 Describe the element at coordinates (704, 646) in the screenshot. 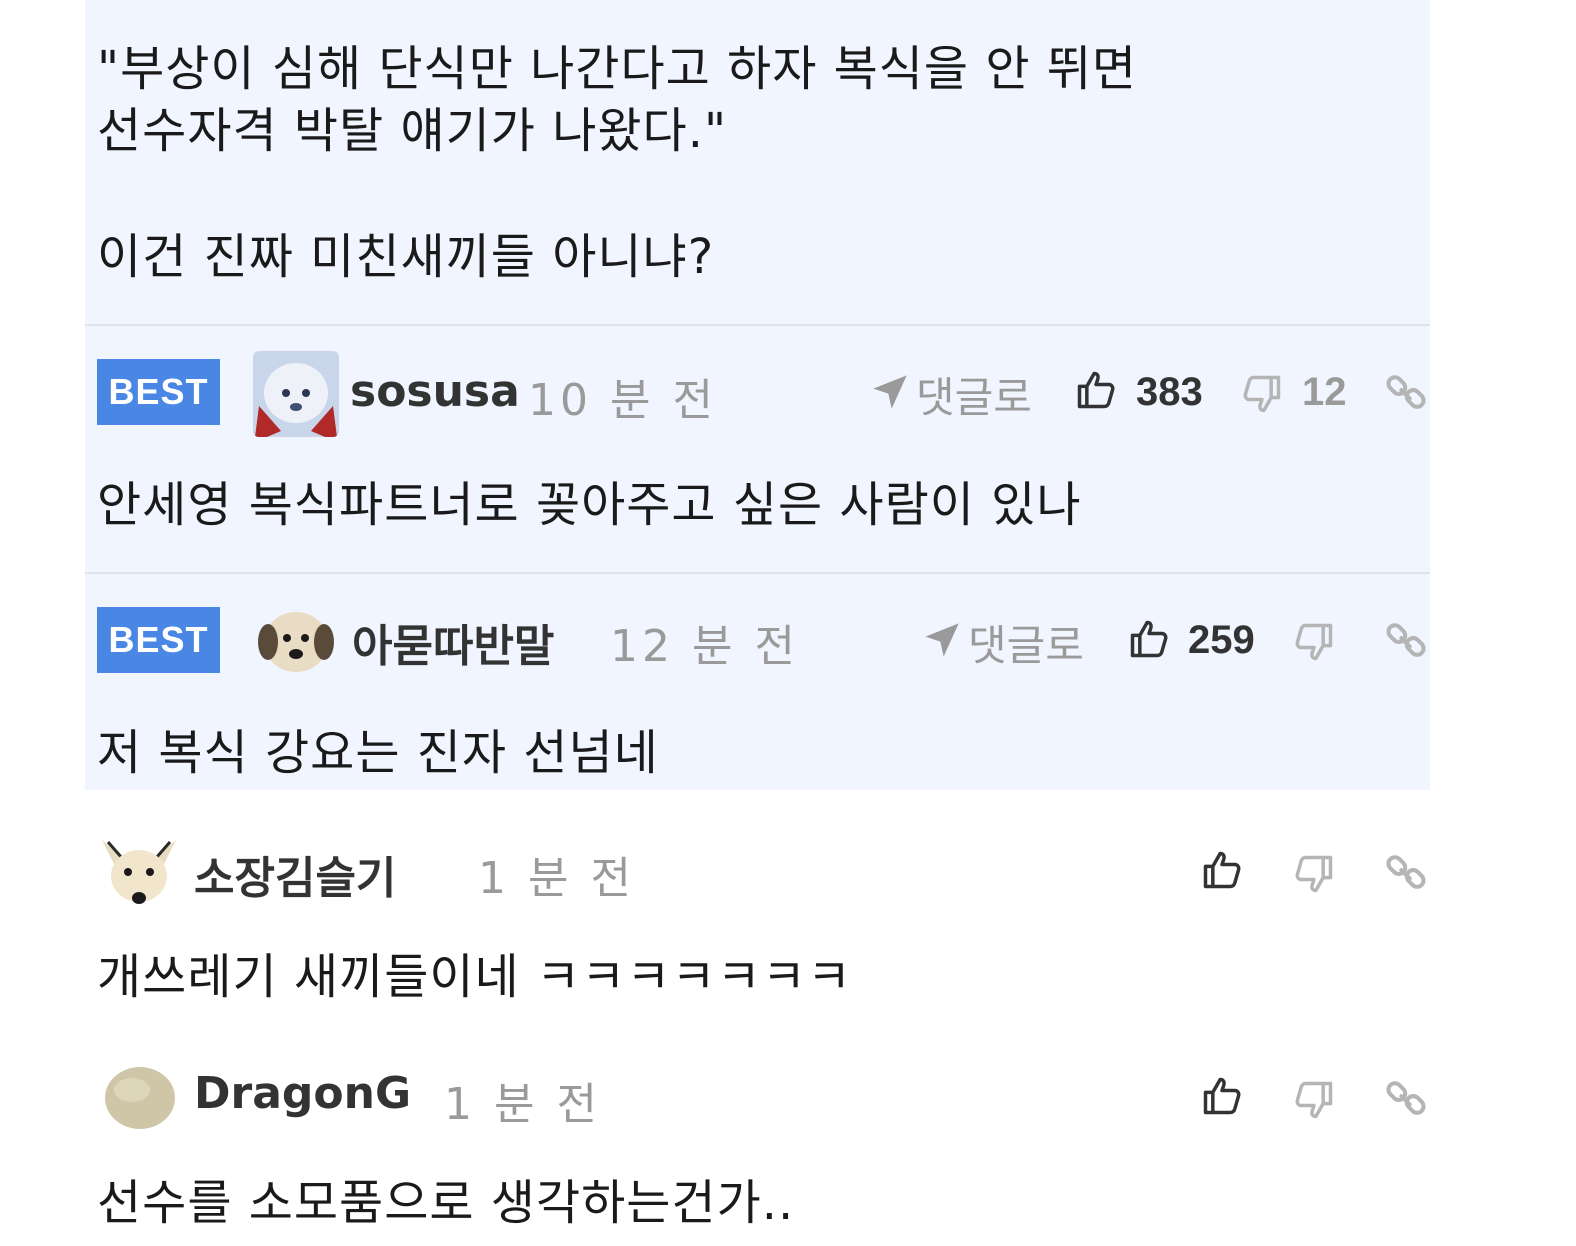

I see `comment-time: 12 분 전` at that location.